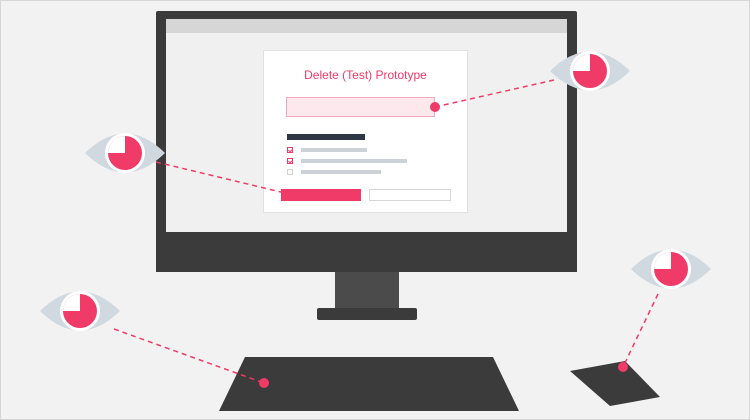 The image size is (750, 420). I want to click on dialog-title: Delete (Test) Prototype, so click(365, 75).